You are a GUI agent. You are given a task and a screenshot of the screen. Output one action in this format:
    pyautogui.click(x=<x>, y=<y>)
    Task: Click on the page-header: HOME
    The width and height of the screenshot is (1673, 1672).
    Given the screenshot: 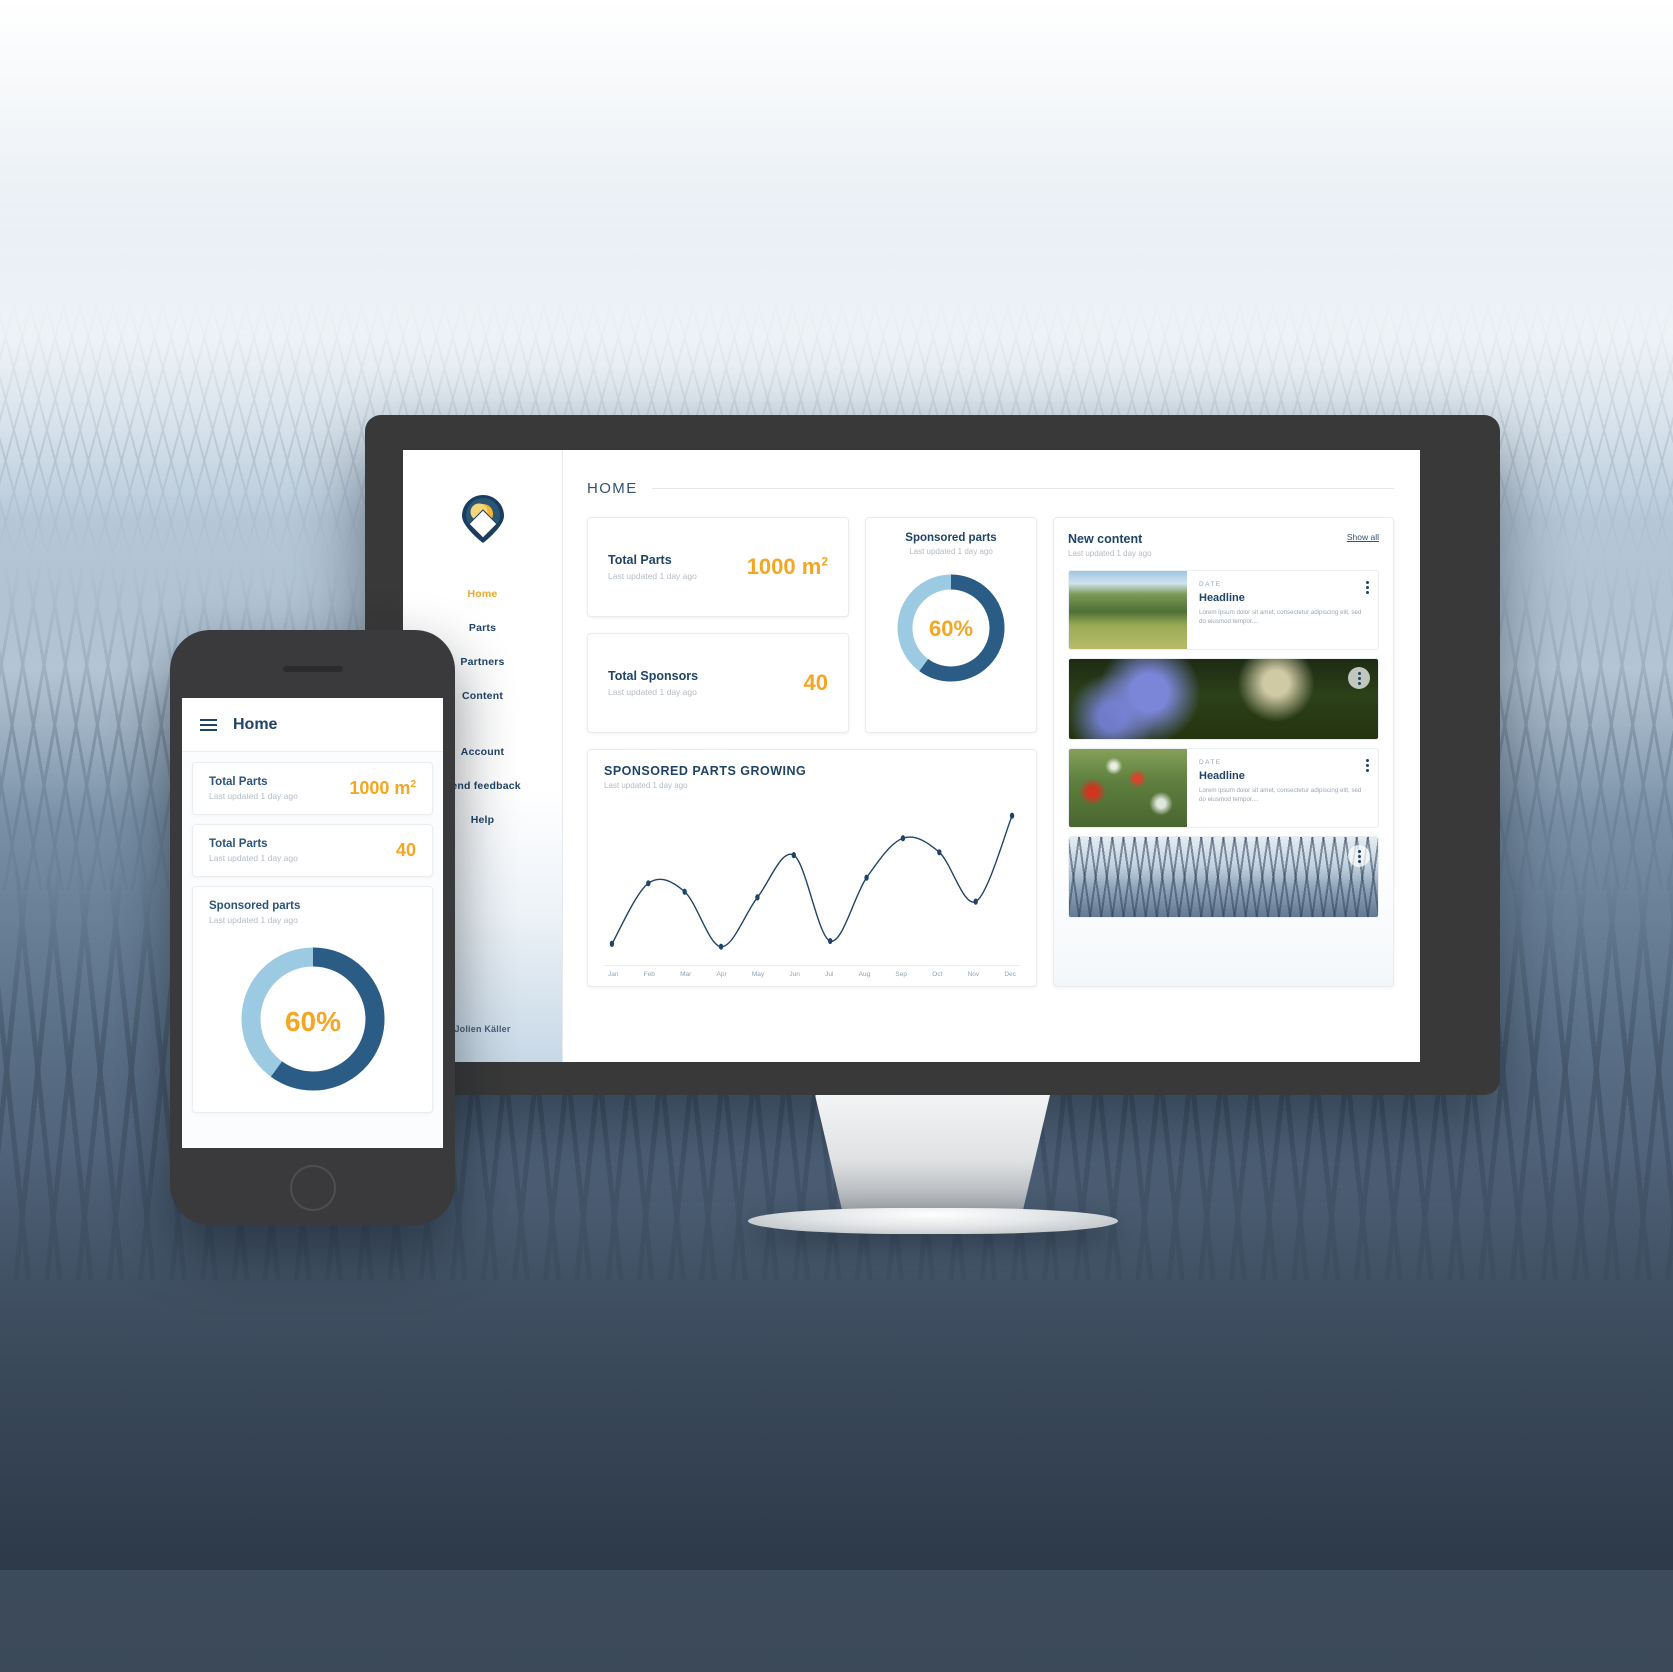 What is the action you would take?
    pyautogui.click(x=990, y=498)
    